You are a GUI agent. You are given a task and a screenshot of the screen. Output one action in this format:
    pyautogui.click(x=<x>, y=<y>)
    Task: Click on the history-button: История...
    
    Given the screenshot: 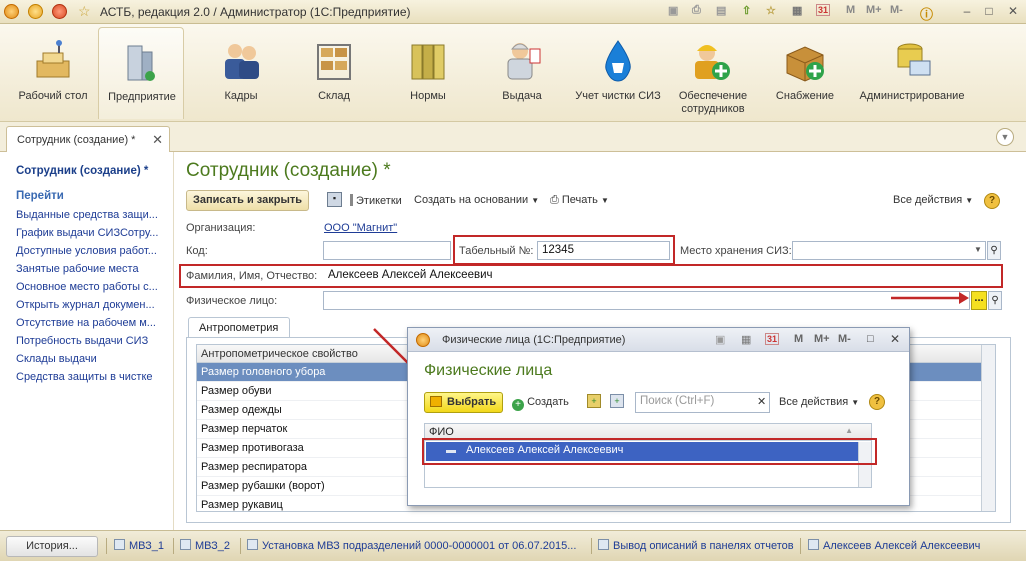 What is the action you would take?
    pyautogui.click(x=52, y=546)
    